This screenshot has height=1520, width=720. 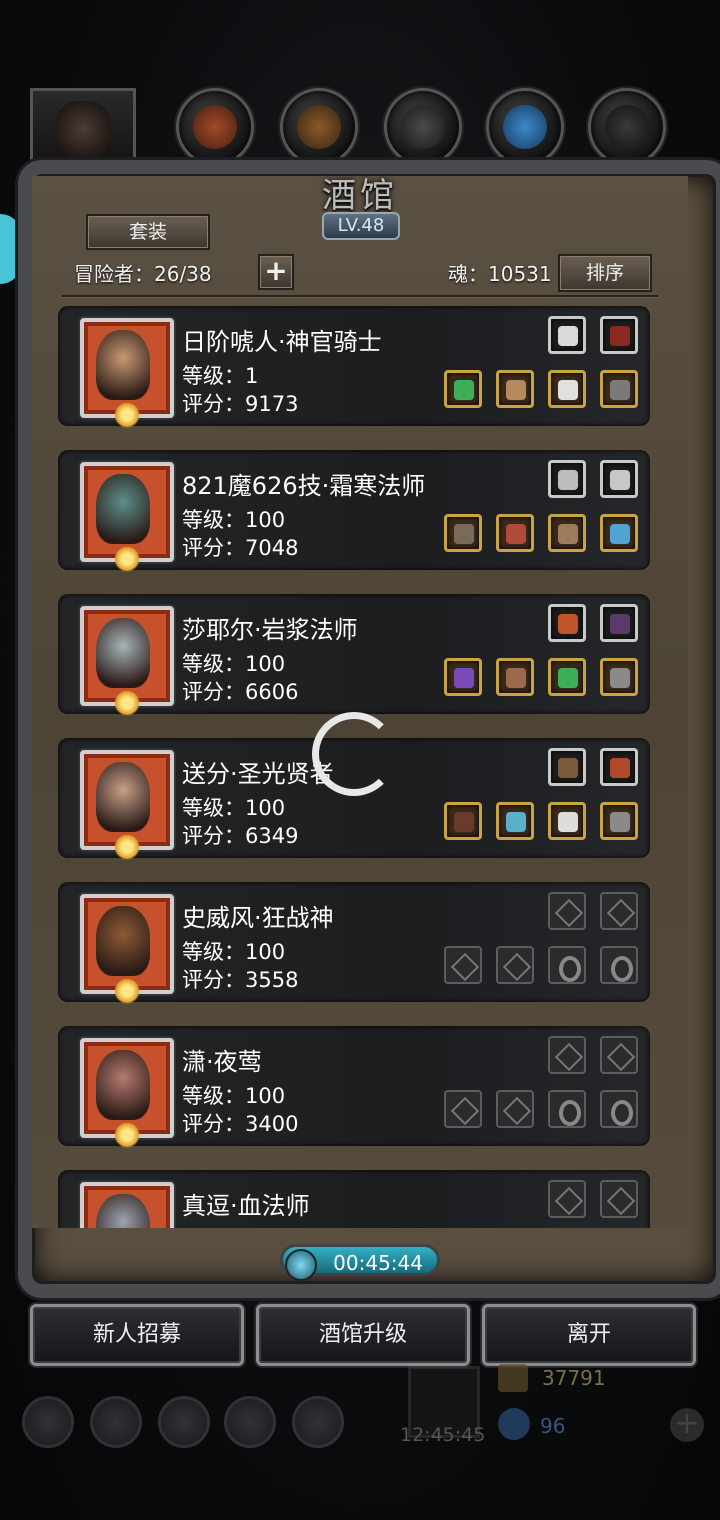 I want to click on hero-card: 日阶唬人·神官骑士 等级：1 评分：9173, so click(x=354, y=367).